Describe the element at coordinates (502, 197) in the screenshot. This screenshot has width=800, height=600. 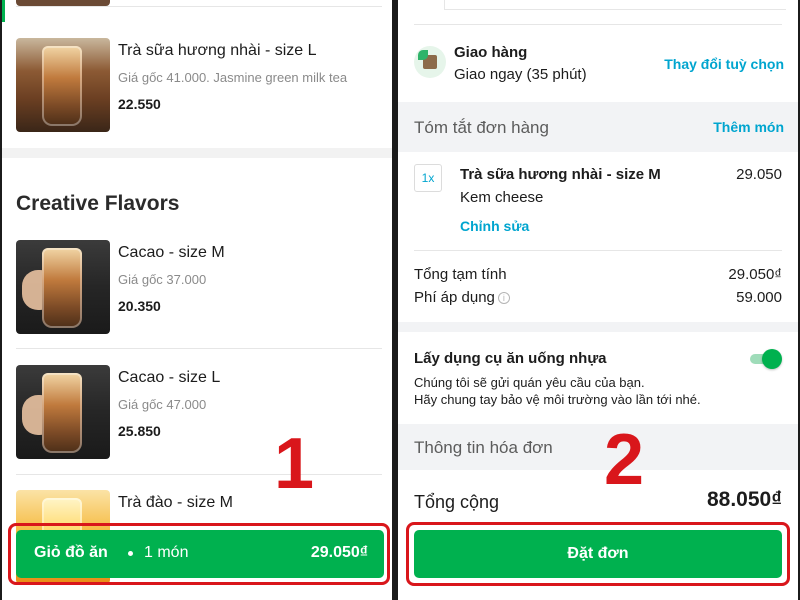
I see `order-item-option: Kem cheese` at that location.